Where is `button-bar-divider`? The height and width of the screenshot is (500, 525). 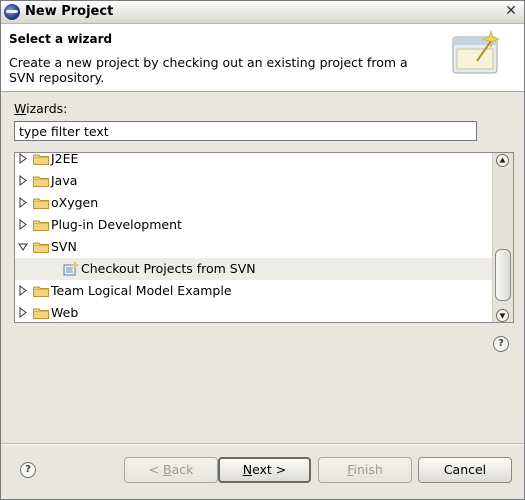
button-bar-divider is located at coordinates (262, 444).